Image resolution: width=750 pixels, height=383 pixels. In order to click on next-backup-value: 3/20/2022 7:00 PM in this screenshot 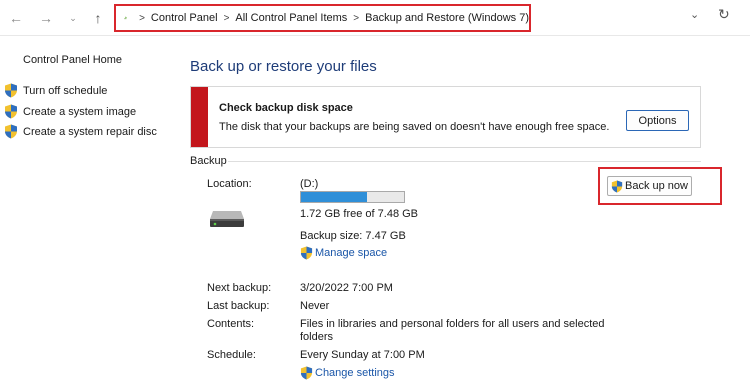, I will do `click(346, 288)`.